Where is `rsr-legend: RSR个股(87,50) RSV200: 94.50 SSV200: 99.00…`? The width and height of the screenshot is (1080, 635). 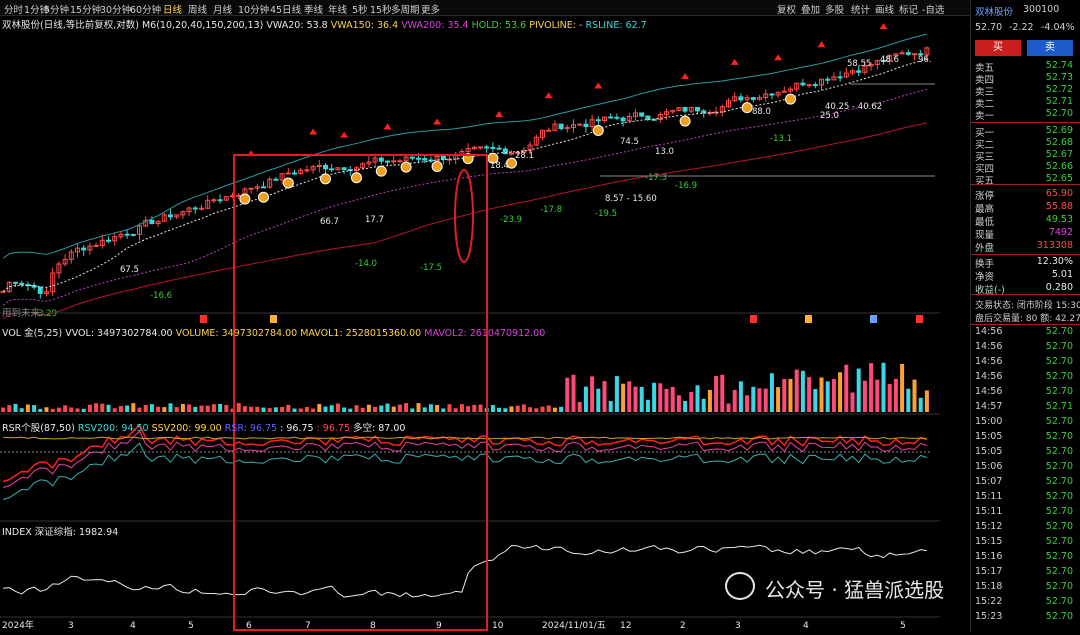 rsr-legend: RSR个股(87,50) RSV200: 94.50 SSV200: 99.00… is located at coordinates (203, 427).